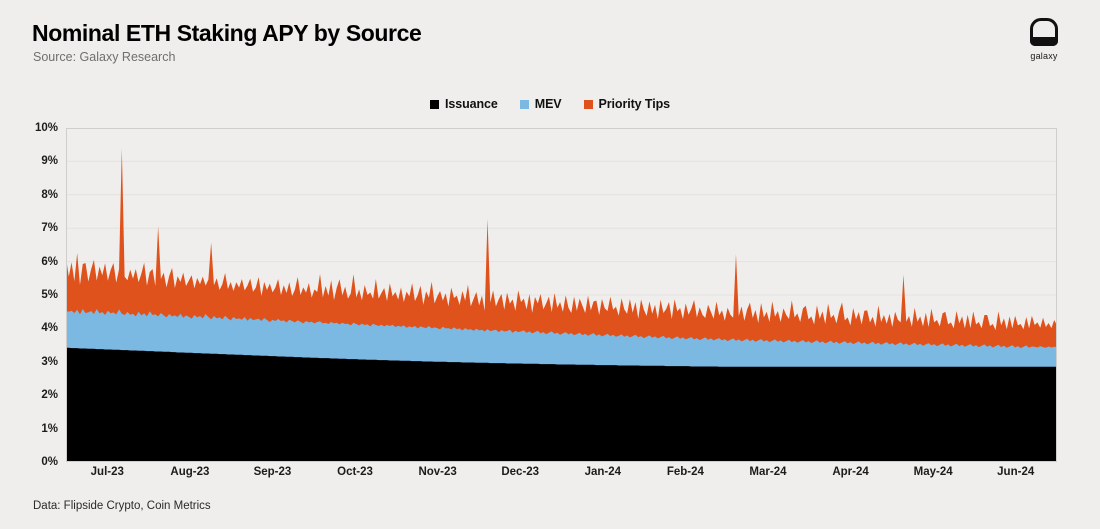  I want to click on galaxy-arch-icon, so click(1044, 32).